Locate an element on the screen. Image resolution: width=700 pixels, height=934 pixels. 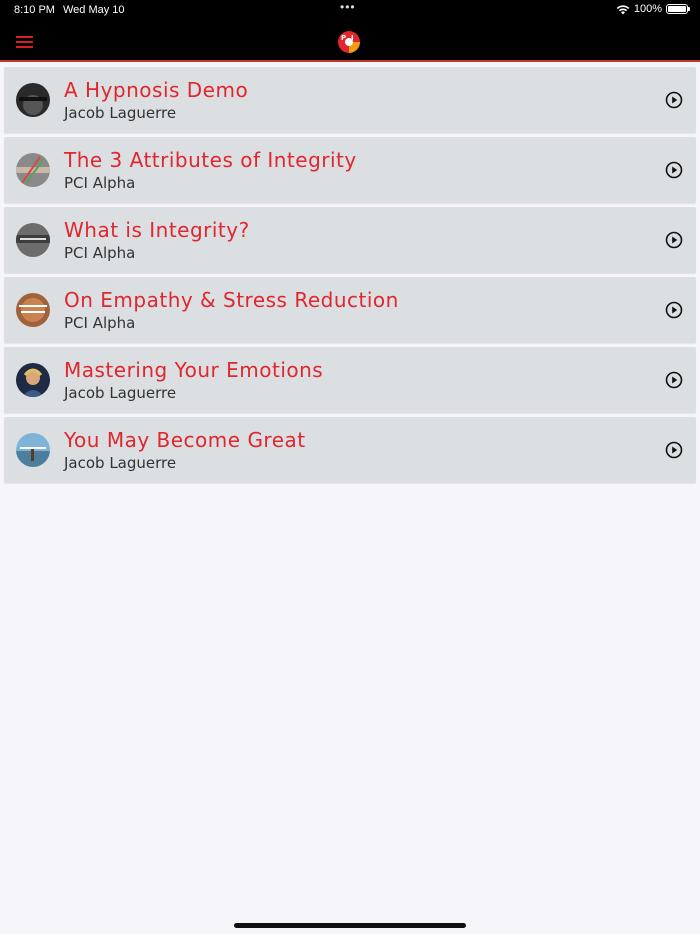
pci-logo-icon: P I is located at coordinates (349, 42).